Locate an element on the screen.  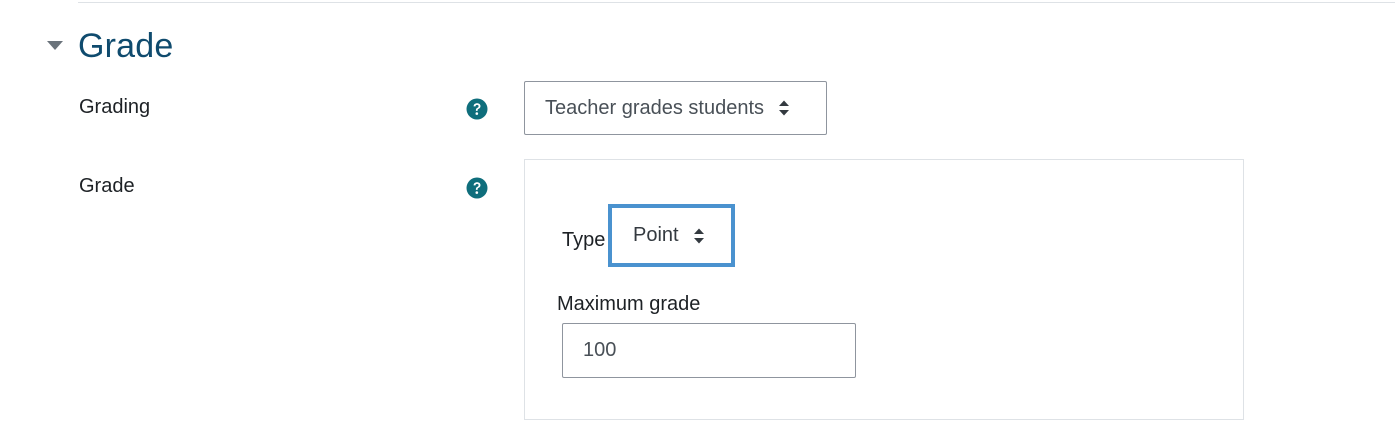
grade-type-select: Point is located at coordinates (671, 235).